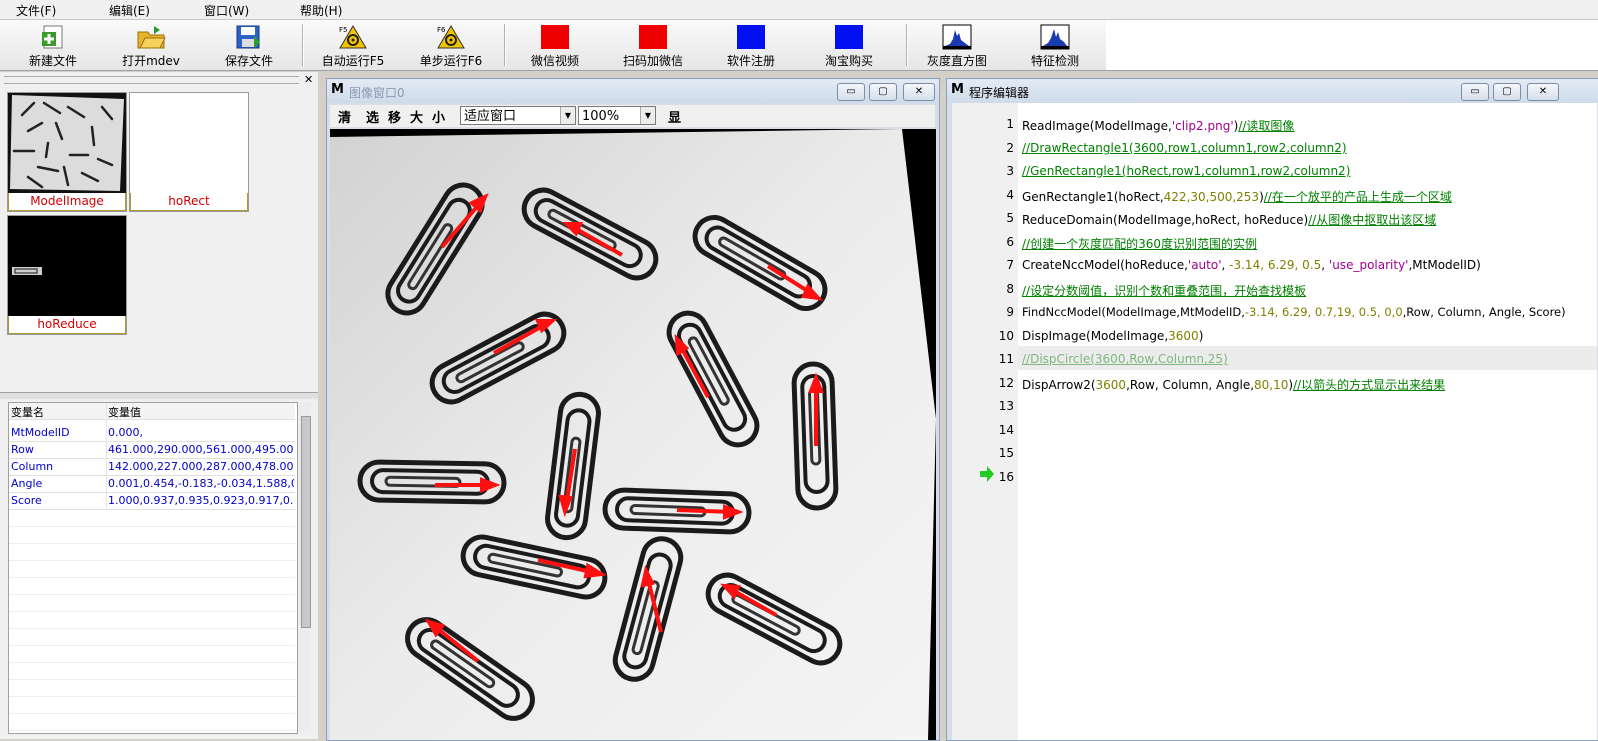  What do you see at coordinates (1010, 171) in the screenshot?
I see `line-number: 3` at bounding box center [1010, 171].